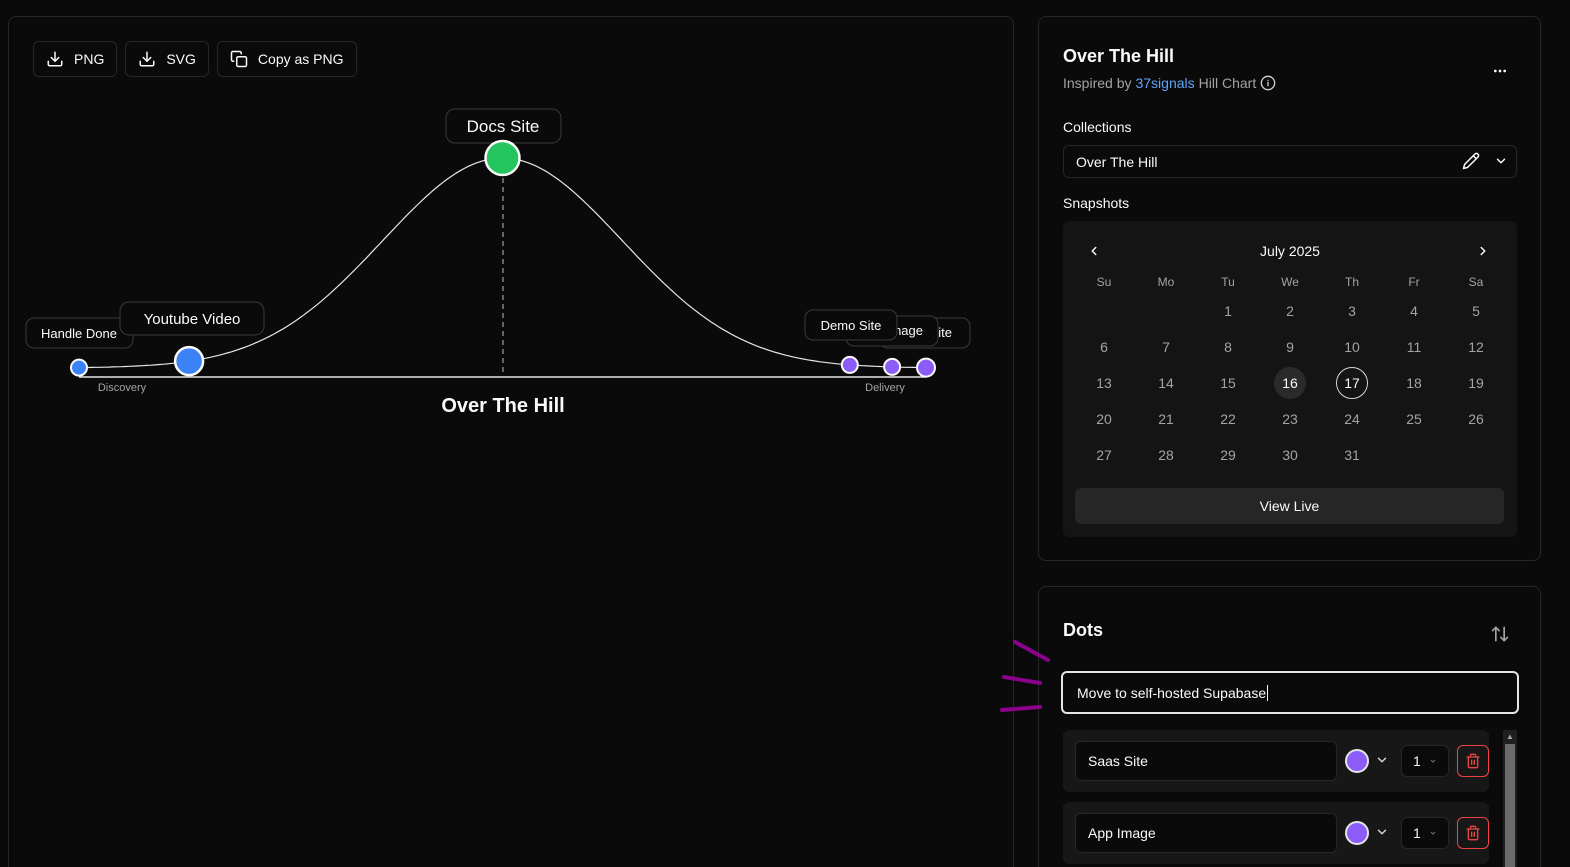  Describe the element at coordinates (1104, 282) in the screenshot. I see `weekday: Su` at that location.